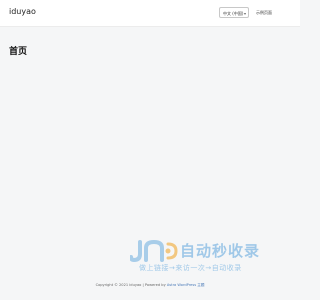  Describe the element at coordinates (154, 251) in the screenshot. I see `watermark-logo-icon` at that location.